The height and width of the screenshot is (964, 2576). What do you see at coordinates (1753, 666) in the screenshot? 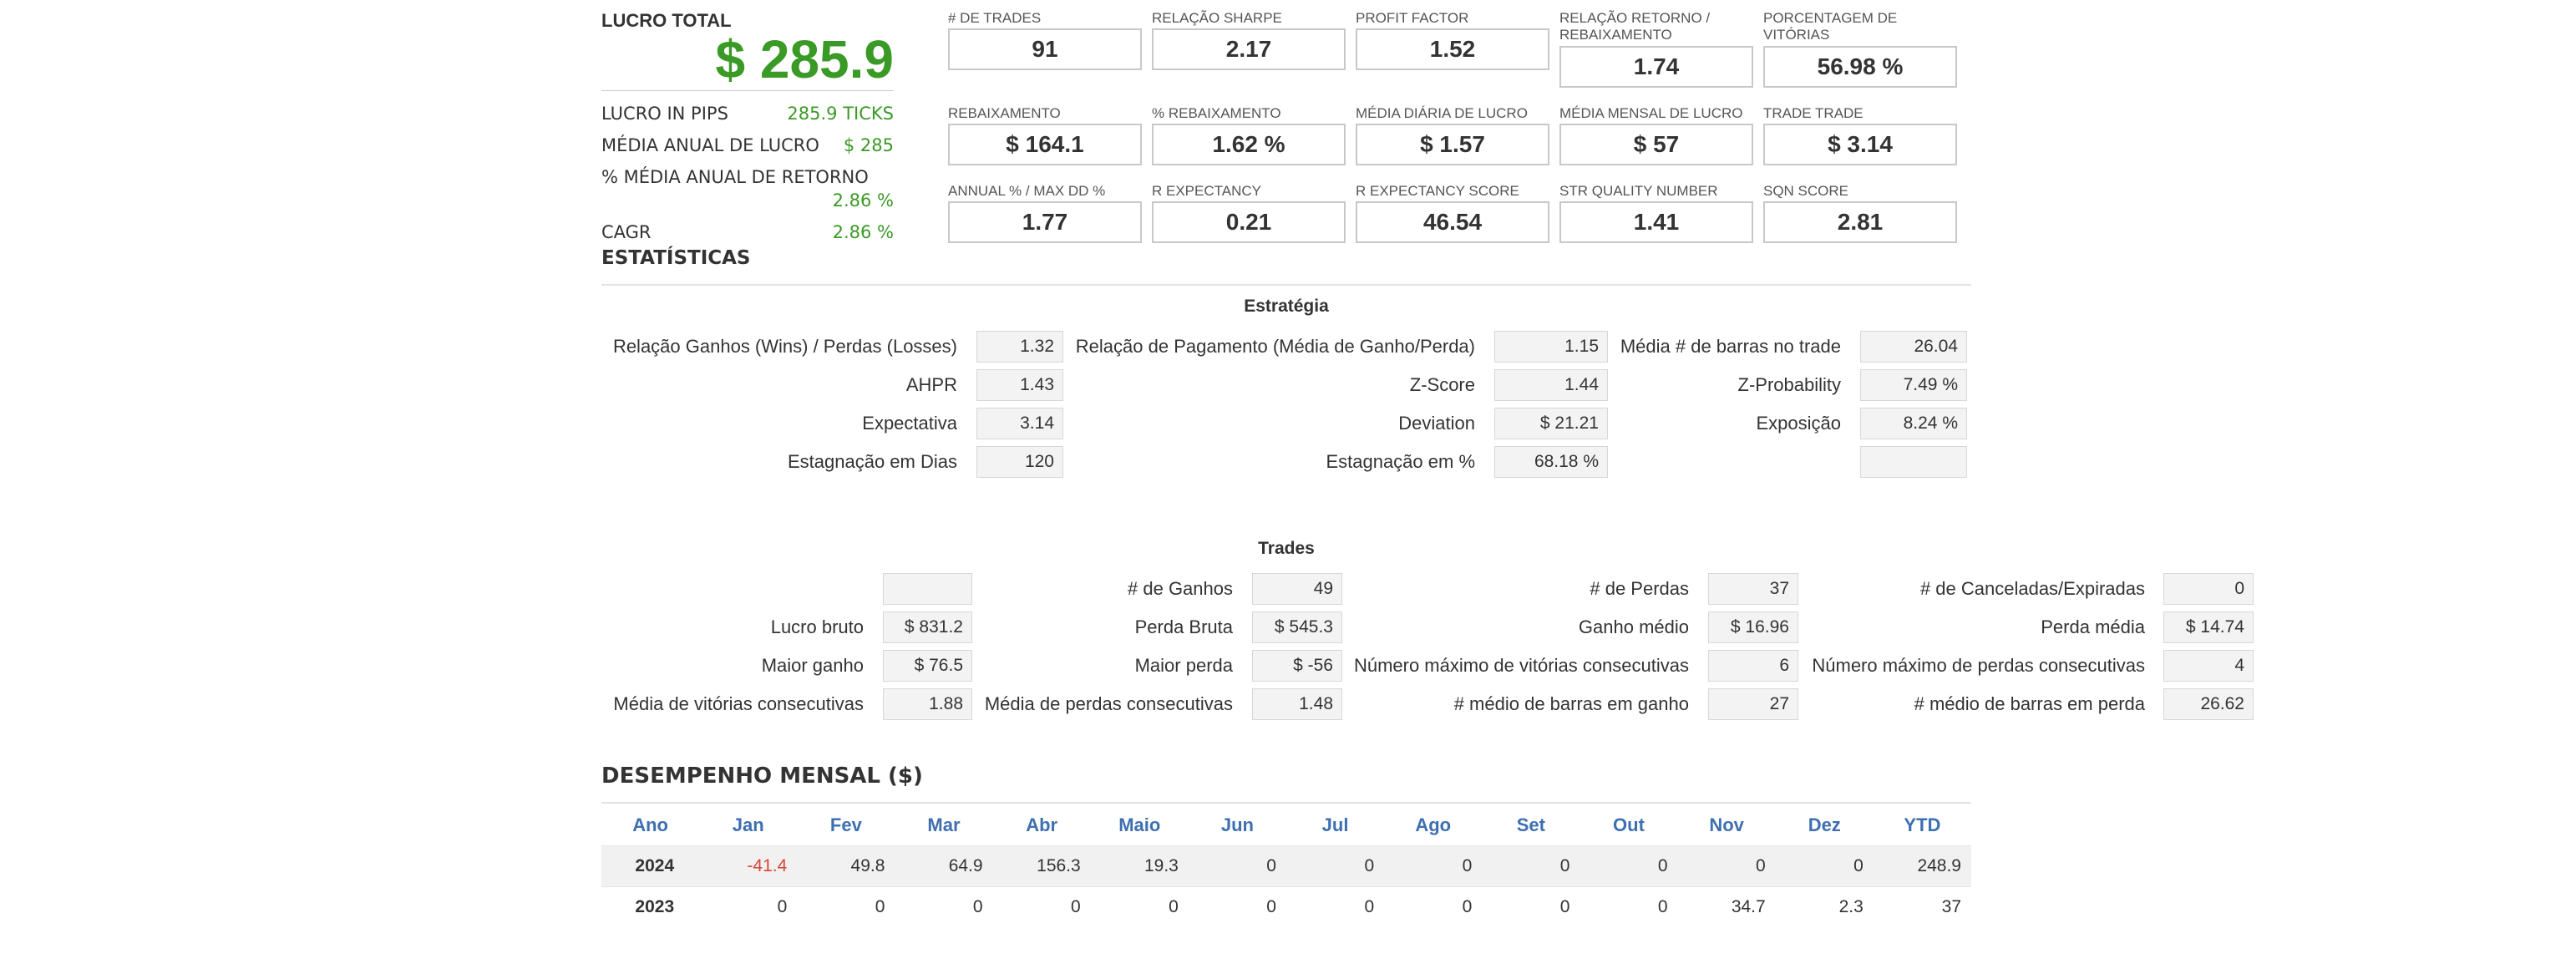
I see `trades-value: 6` at bounding box center [1753, 666].